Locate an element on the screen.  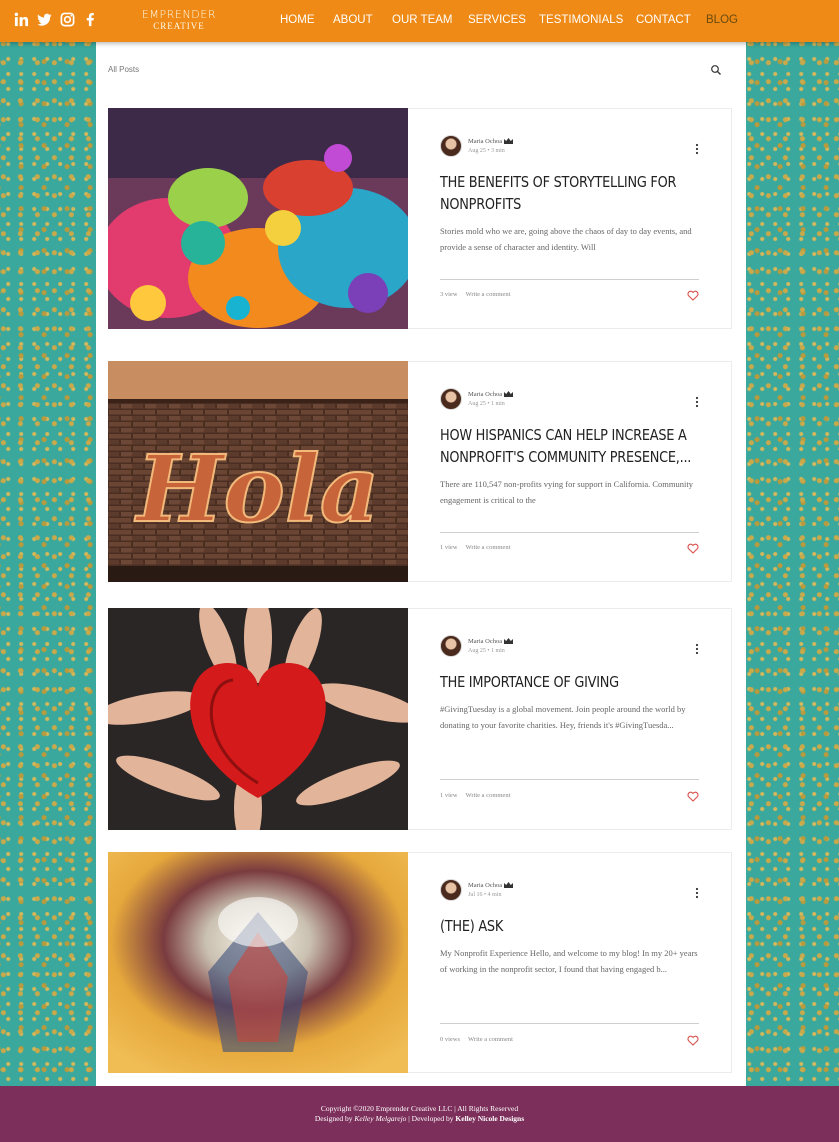
blog-topbar: All Posts is located at coordinates (415, 71).